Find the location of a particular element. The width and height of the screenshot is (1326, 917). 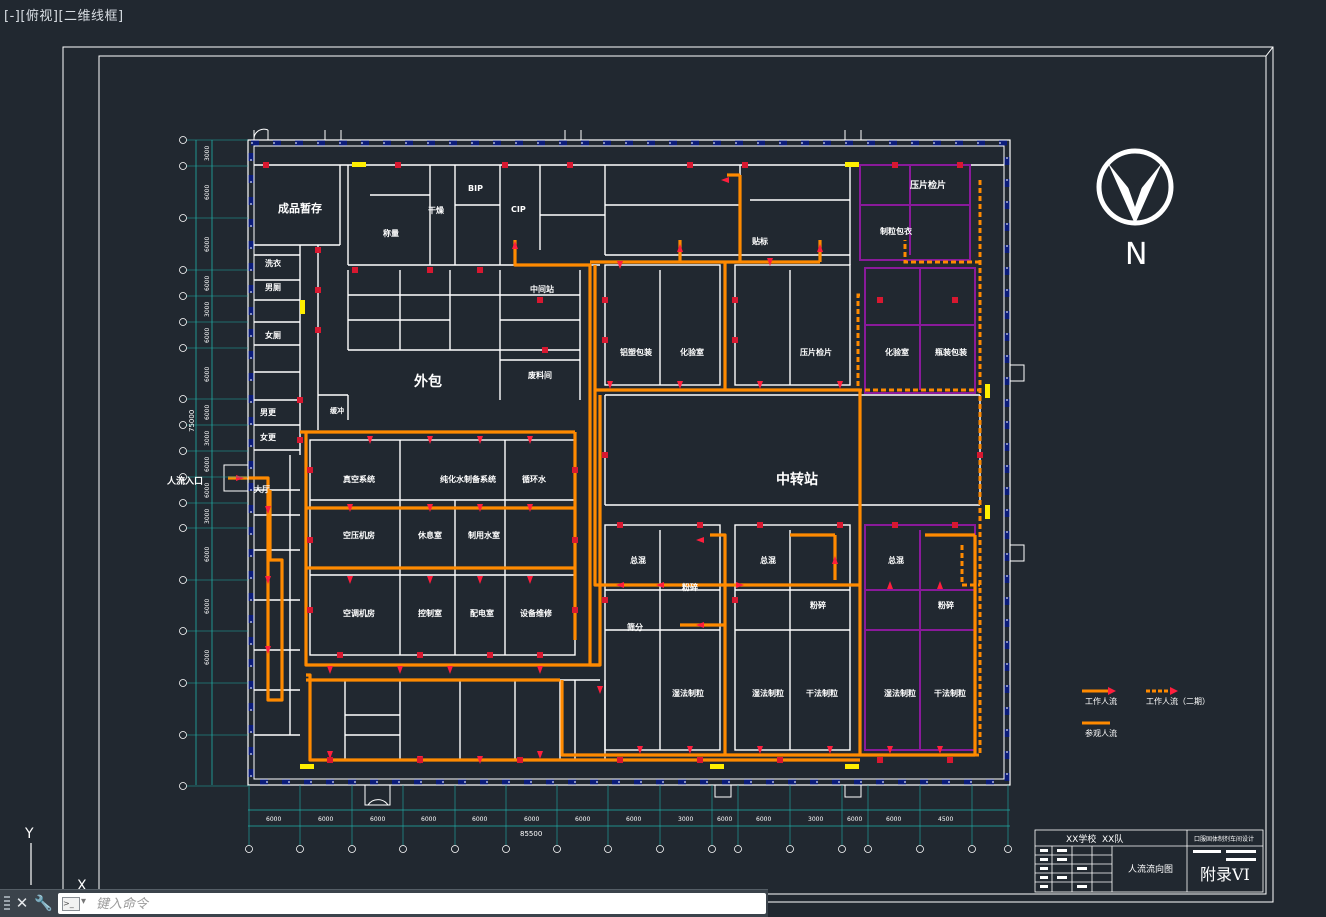

label-washing: 洗衣 is located at coordinates (273, 263).